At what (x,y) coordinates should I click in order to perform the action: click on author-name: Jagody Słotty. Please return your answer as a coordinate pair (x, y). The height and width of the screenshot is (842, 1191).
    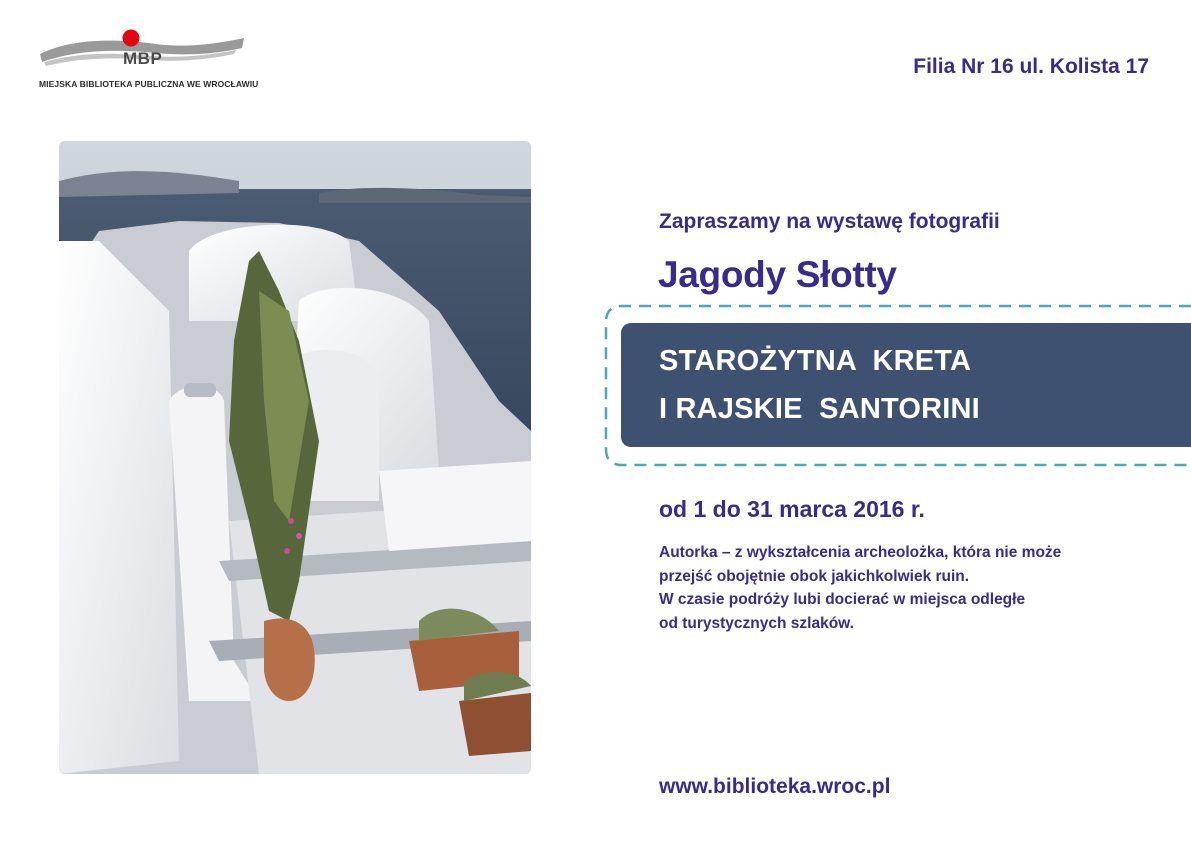
    Looking at the image, I should click on (777, 274).